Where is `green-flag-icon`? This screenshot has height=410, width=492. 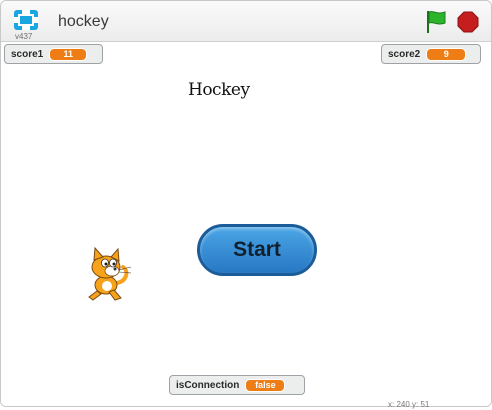
green-flag-icon is located at coordinates (436, 22).